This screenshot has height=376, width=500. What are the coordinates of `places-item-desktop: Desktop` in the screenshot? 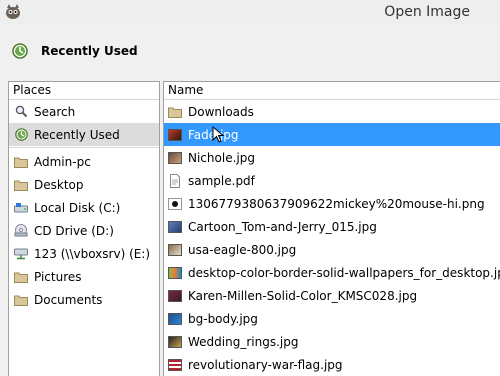 It's located at (84, 184).